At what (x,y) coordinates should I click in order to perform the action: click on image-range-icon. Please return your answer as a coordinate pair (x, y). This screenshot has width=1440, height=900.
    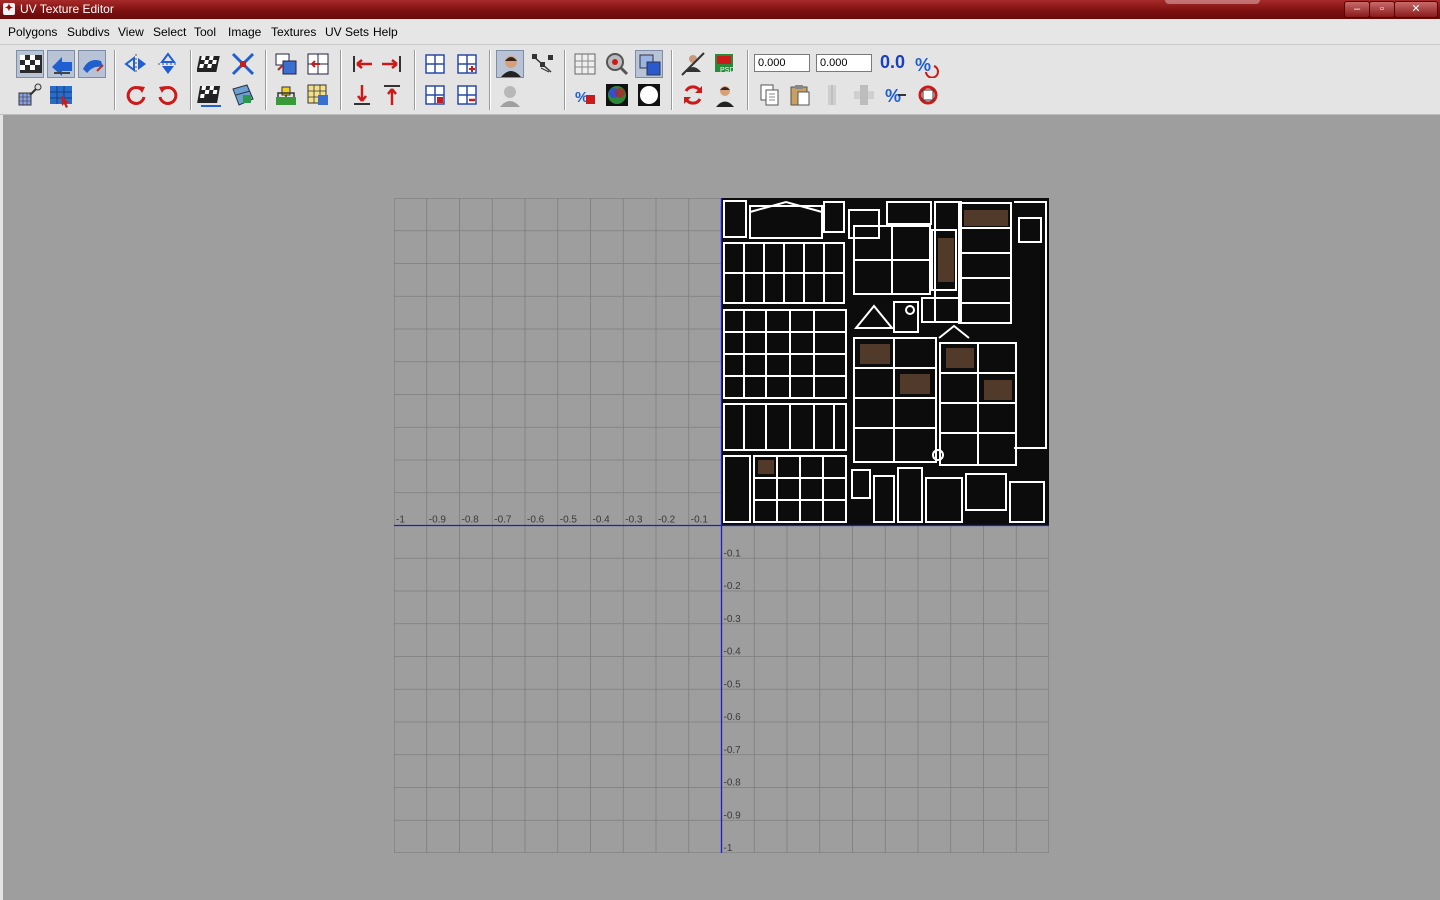
    Looking at the image, I should click on (693, 64).